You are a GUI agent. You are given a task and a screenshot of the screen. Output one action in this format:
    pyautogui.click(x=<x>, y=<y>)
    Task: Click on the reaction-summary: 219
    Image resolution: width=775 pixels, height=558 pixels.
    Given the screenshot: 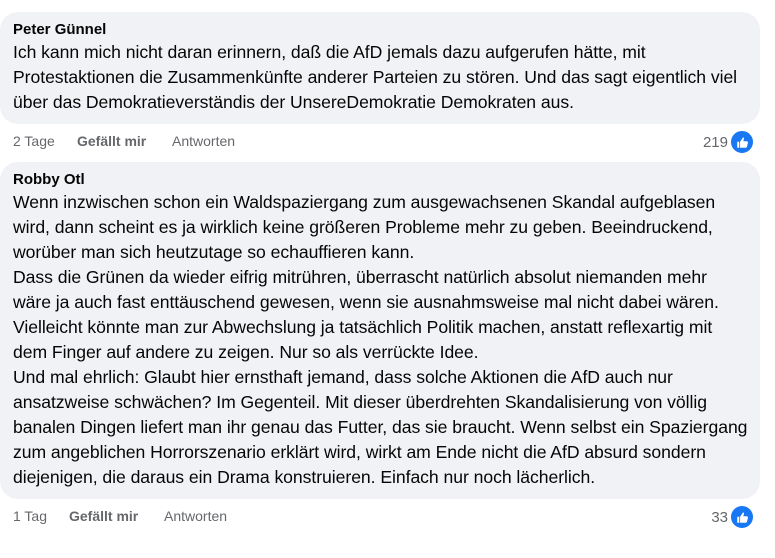 What is the action you would take?
    pyautogui.click(x=728, y=142)
    